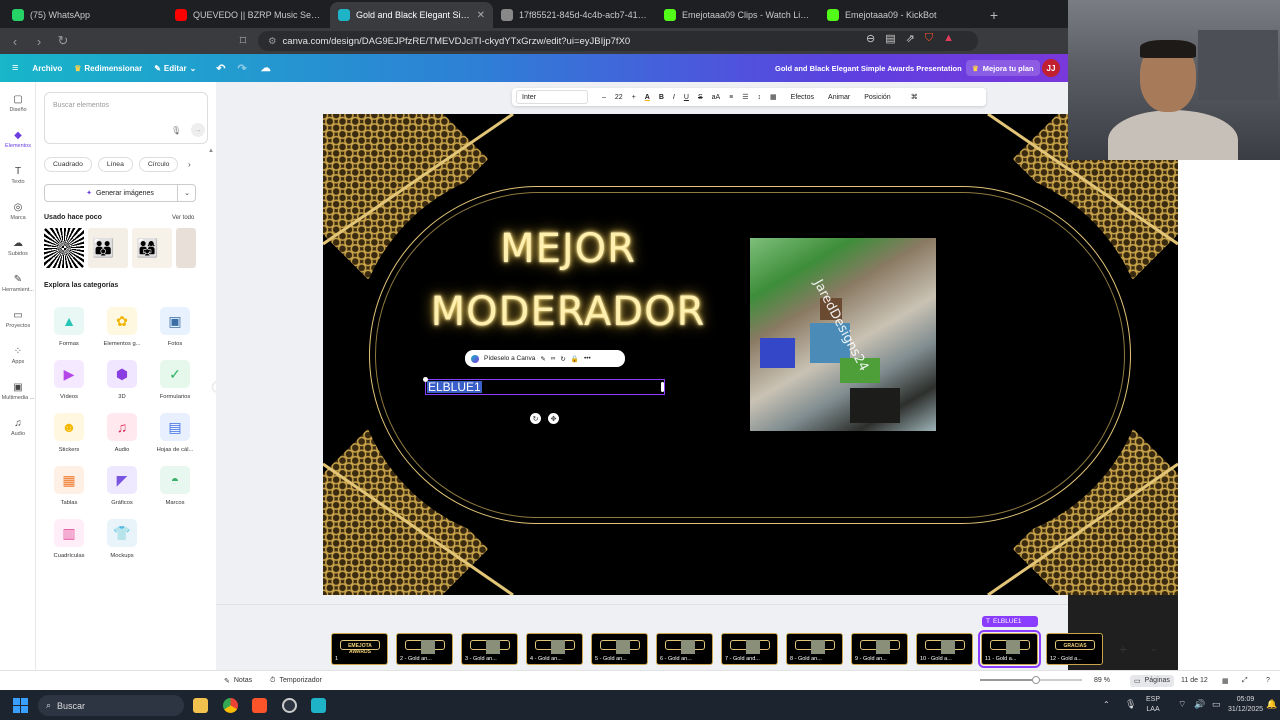 The image size is (1280, 720). I want to click on category-tile: 👕 Mockups, so click(122, 539).